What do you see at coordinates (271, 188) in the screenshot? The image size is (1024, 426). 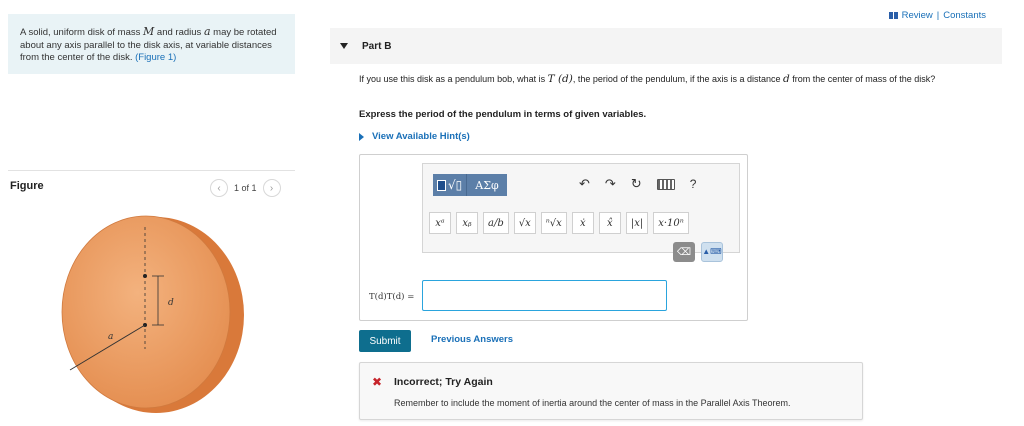 I see `next-figure-button: ›` at bounding box center [271, 188].